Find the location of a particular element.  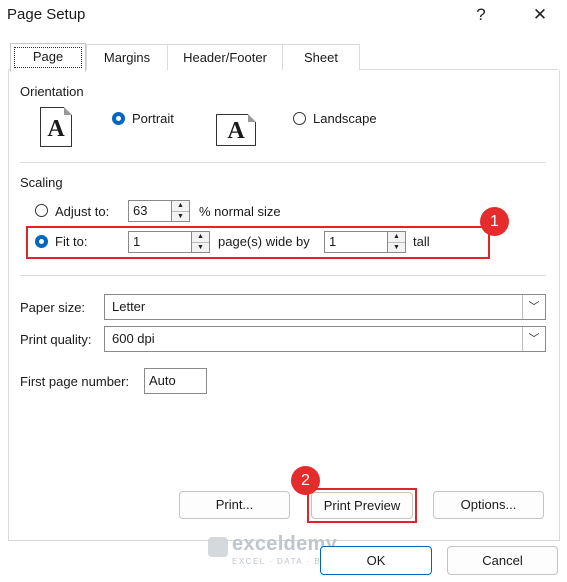

ok-button: OK is located at coordinates (376, 560).